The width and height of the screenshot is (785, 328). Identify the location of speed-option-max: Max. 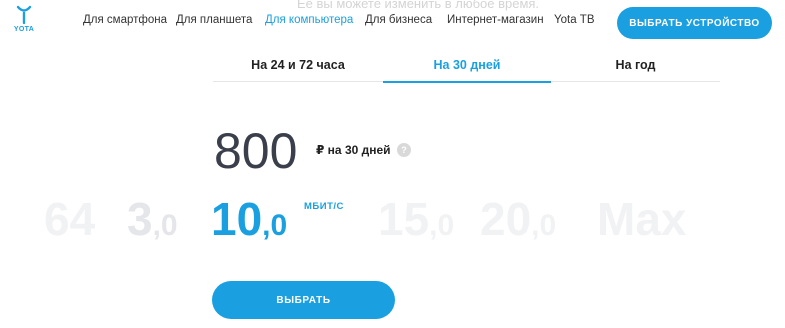
(641, 219).